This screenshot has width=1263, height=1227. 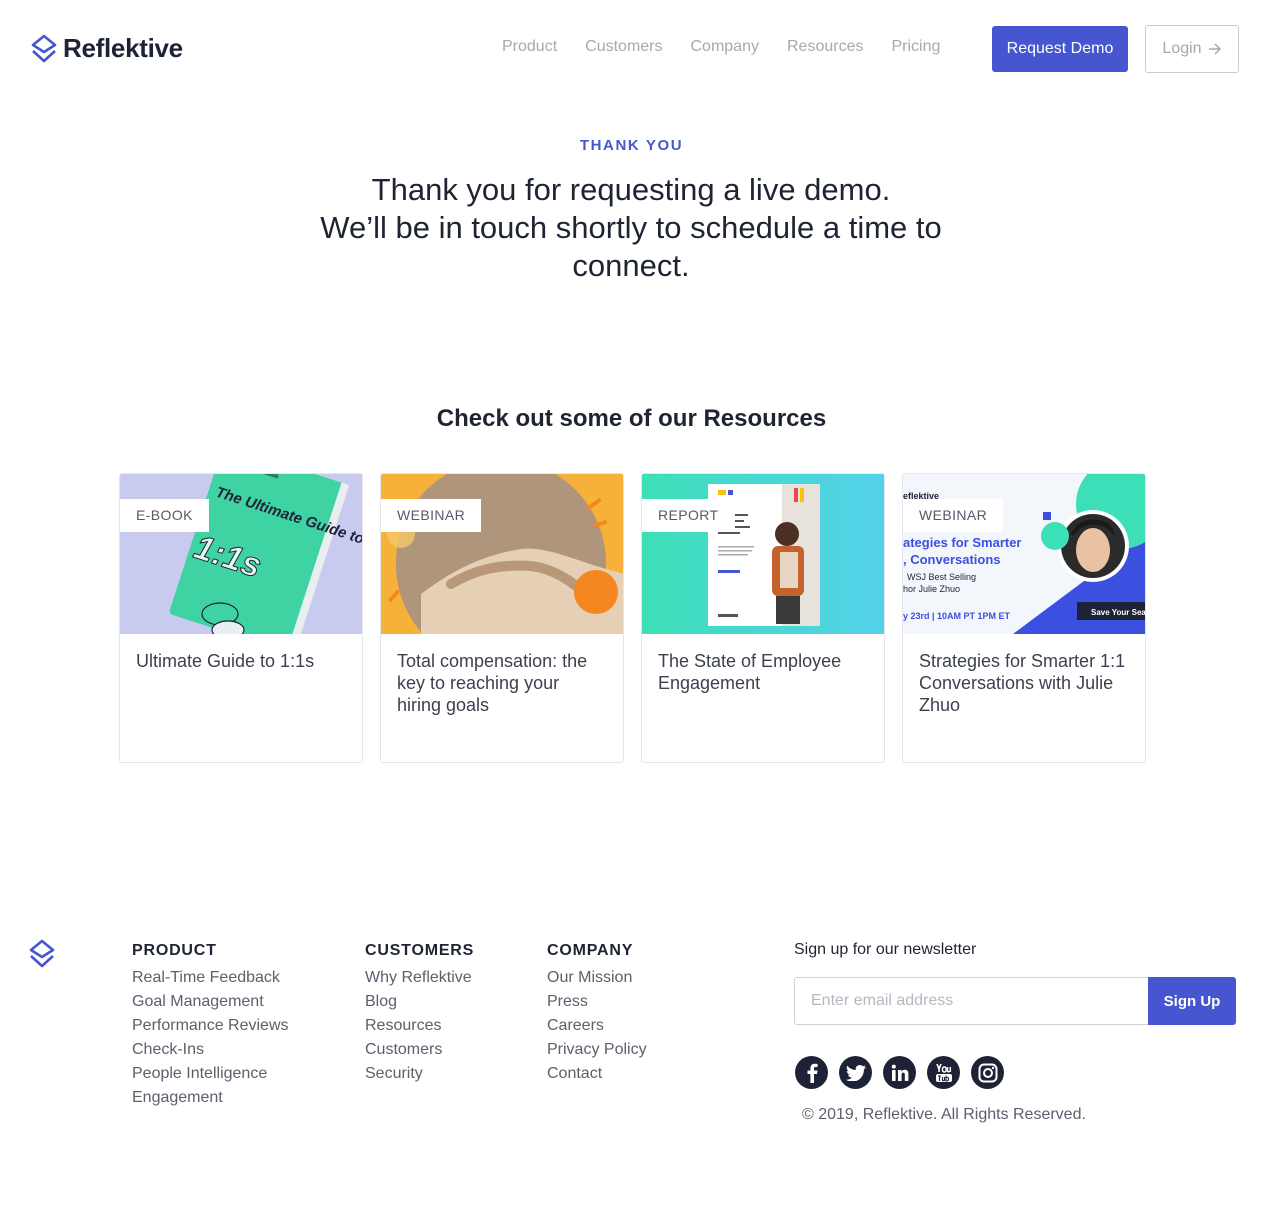 What do you see at coordinates (688, 515) in the screenshot?
I see `card-tag: REPORT` at bounding box center [688, 515].